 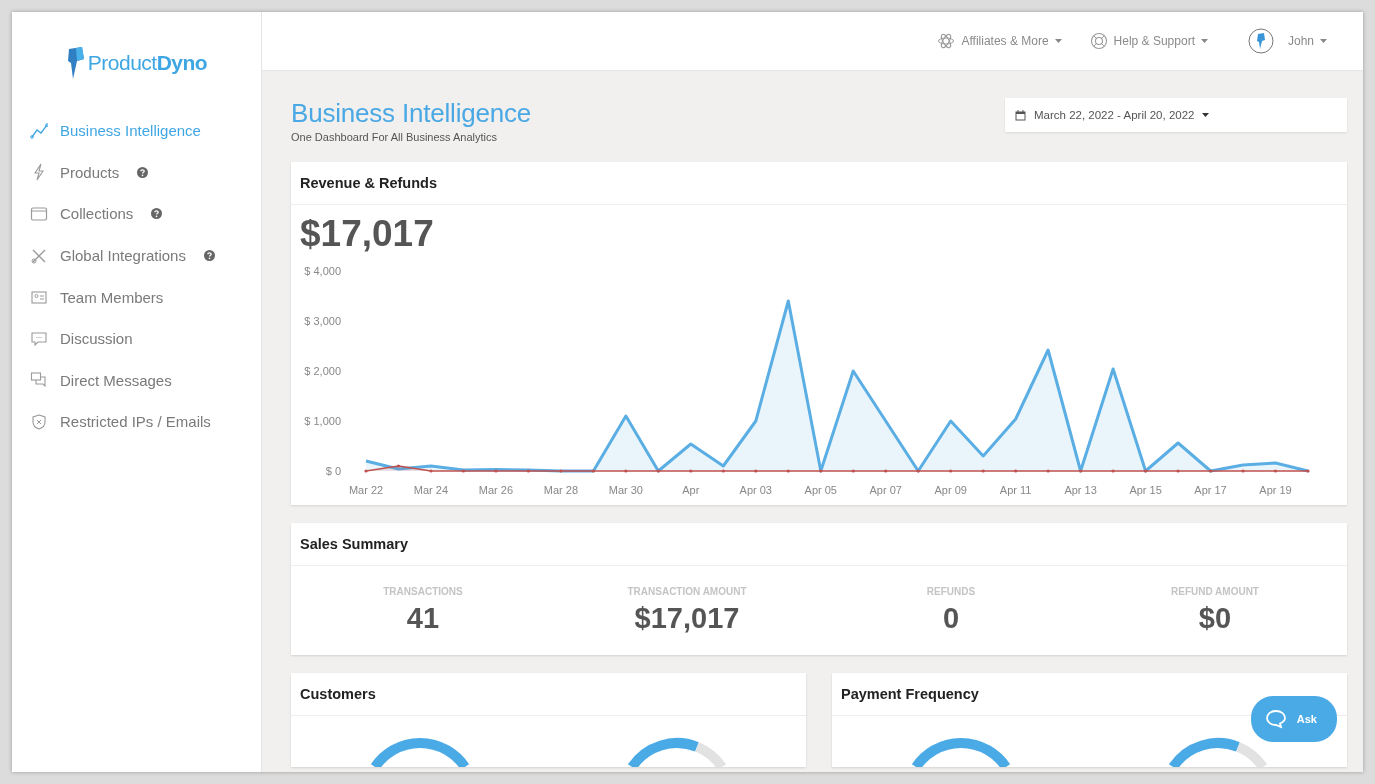 What do you see at coordinates (1145, 490) in the screenshot?
I see `axis-label: Apr 15` at bounding box center [1145, 490].